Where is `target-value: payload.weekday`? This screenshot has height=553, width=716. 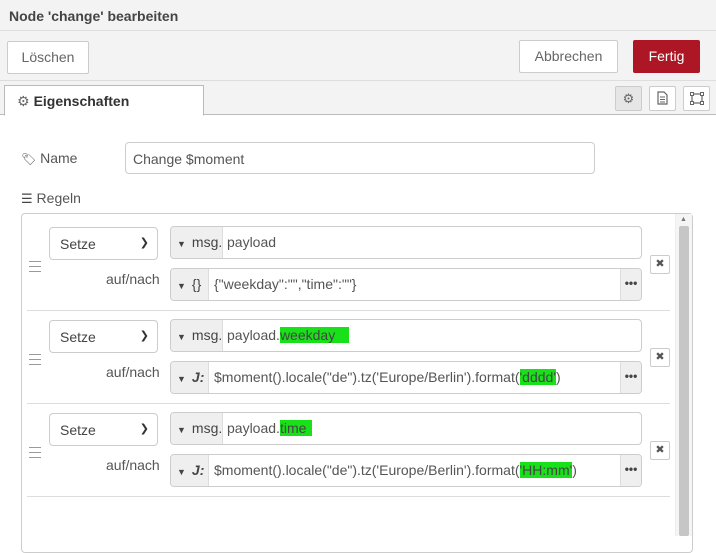
target-value: payload.weekday is located at coordinates (288, 335).